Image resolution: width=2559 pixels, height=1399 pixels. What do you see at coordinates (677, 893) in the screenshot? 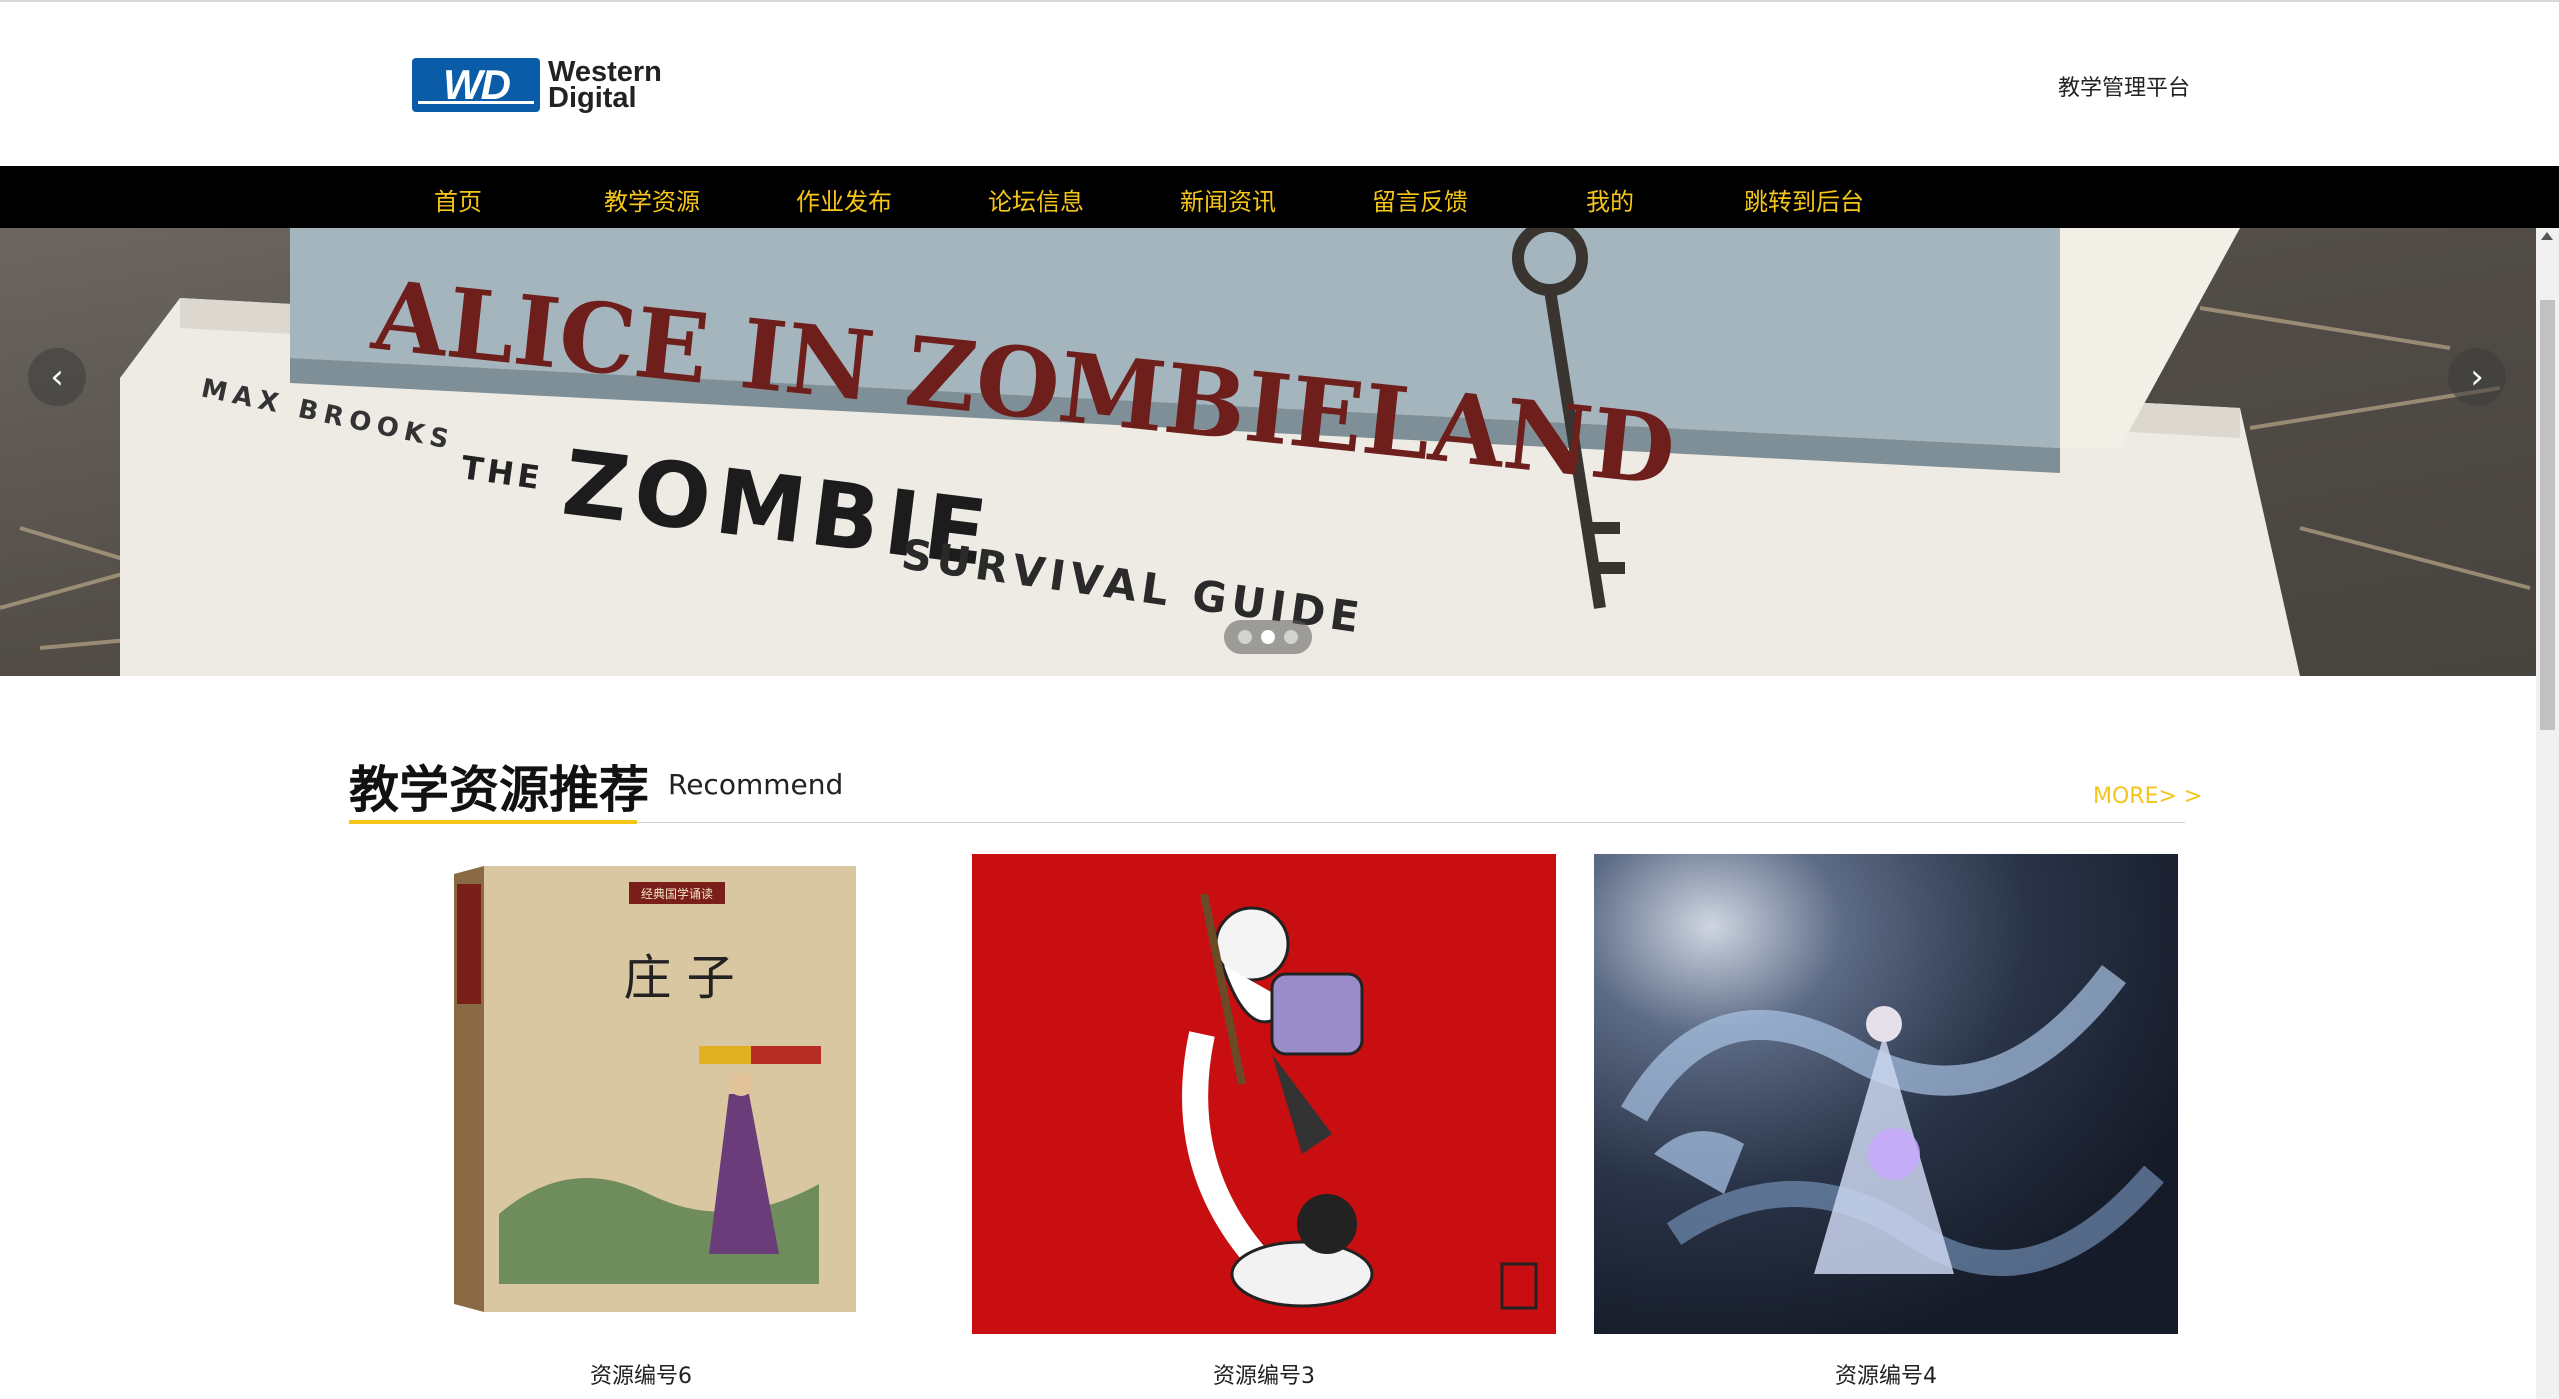
I see `svg-text: 经典国学诵读` at bounding box center [677, 893].